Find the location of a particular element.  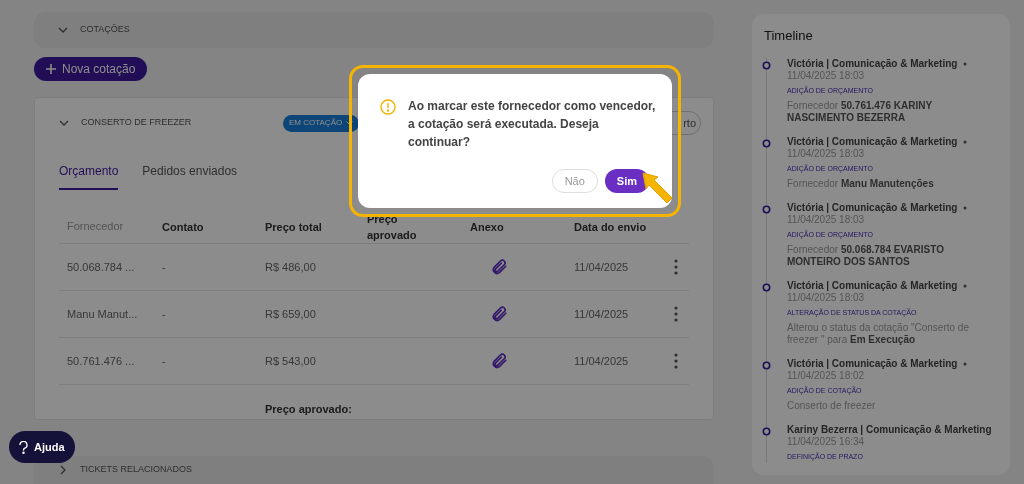

section-title: COTAÇÕES is located at coordinates (105, 30).